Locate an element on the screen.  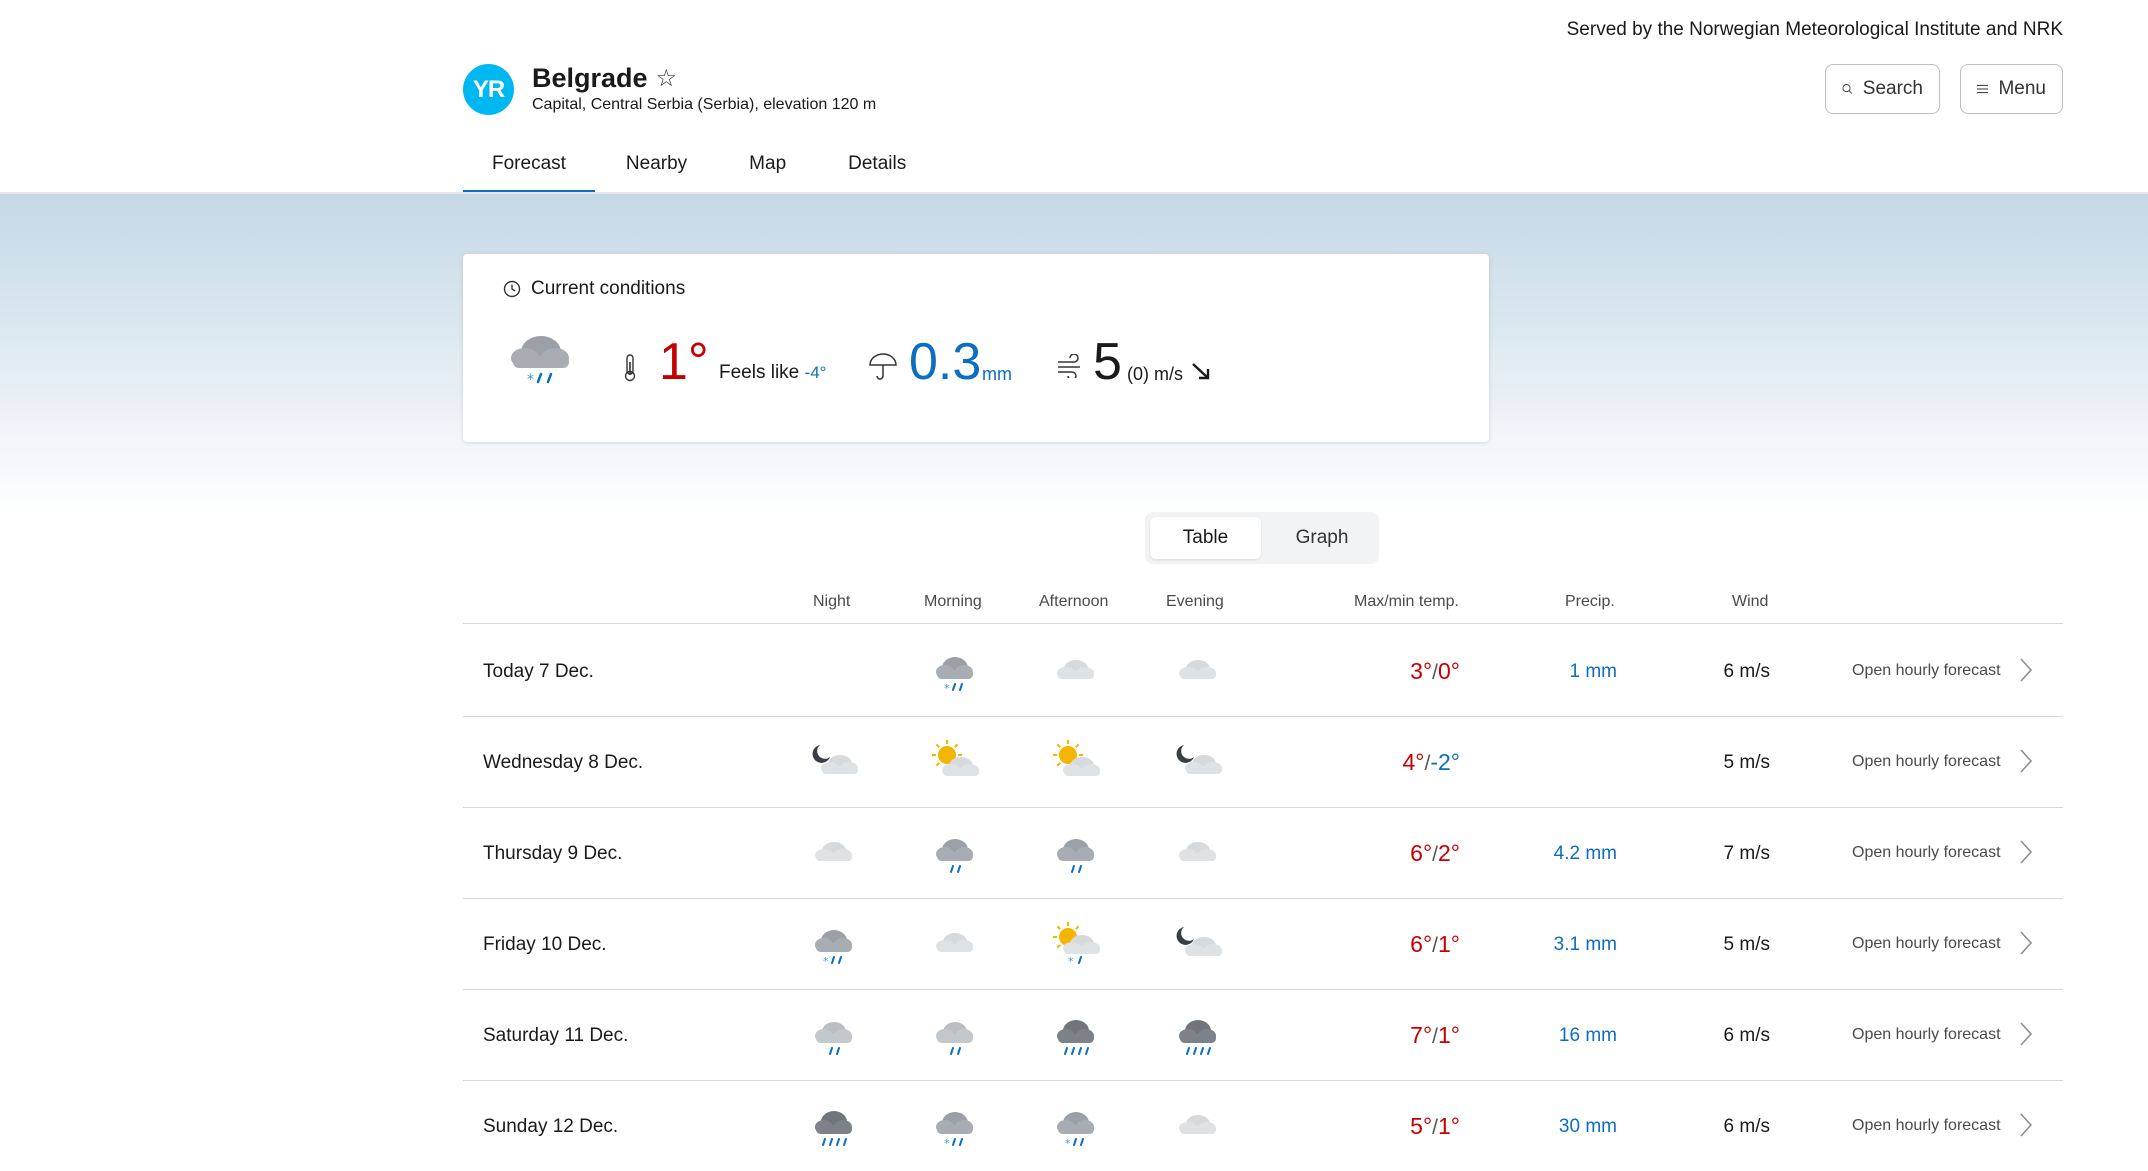
current-precip-value: 0.3 is located at coordinates (945, 362).